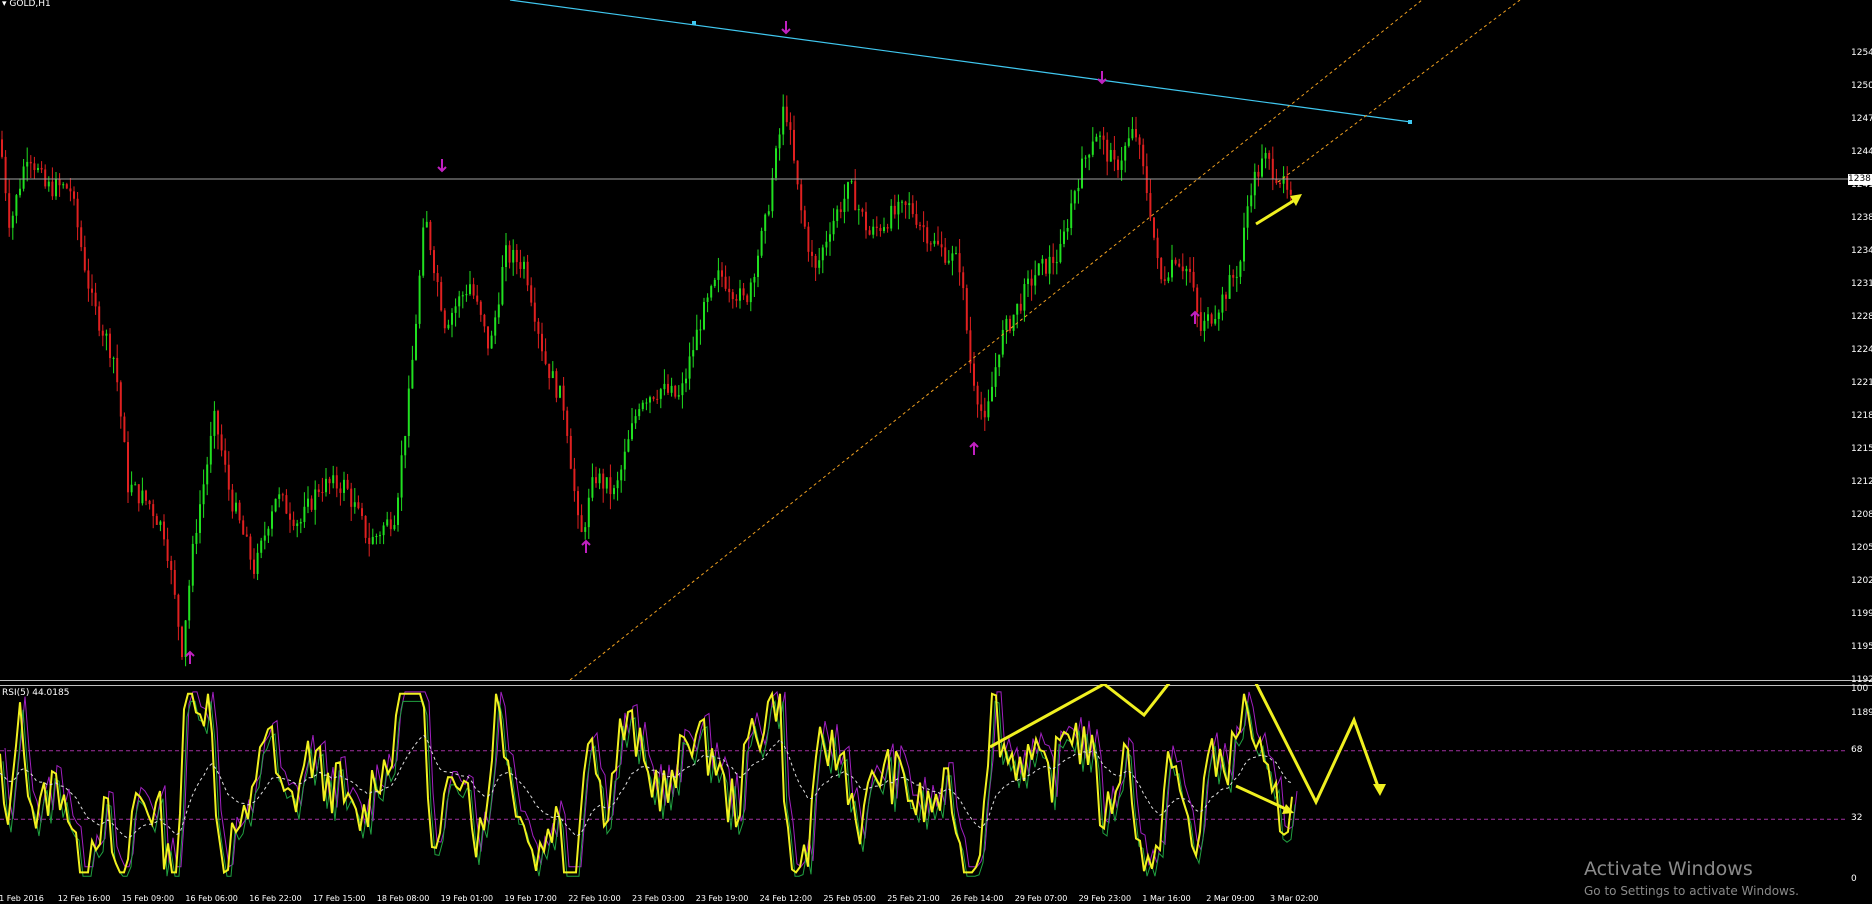  Describe the element at coordinates (1410, 122) in the screenshot. I see `trendline-anchor-handle` at that location.